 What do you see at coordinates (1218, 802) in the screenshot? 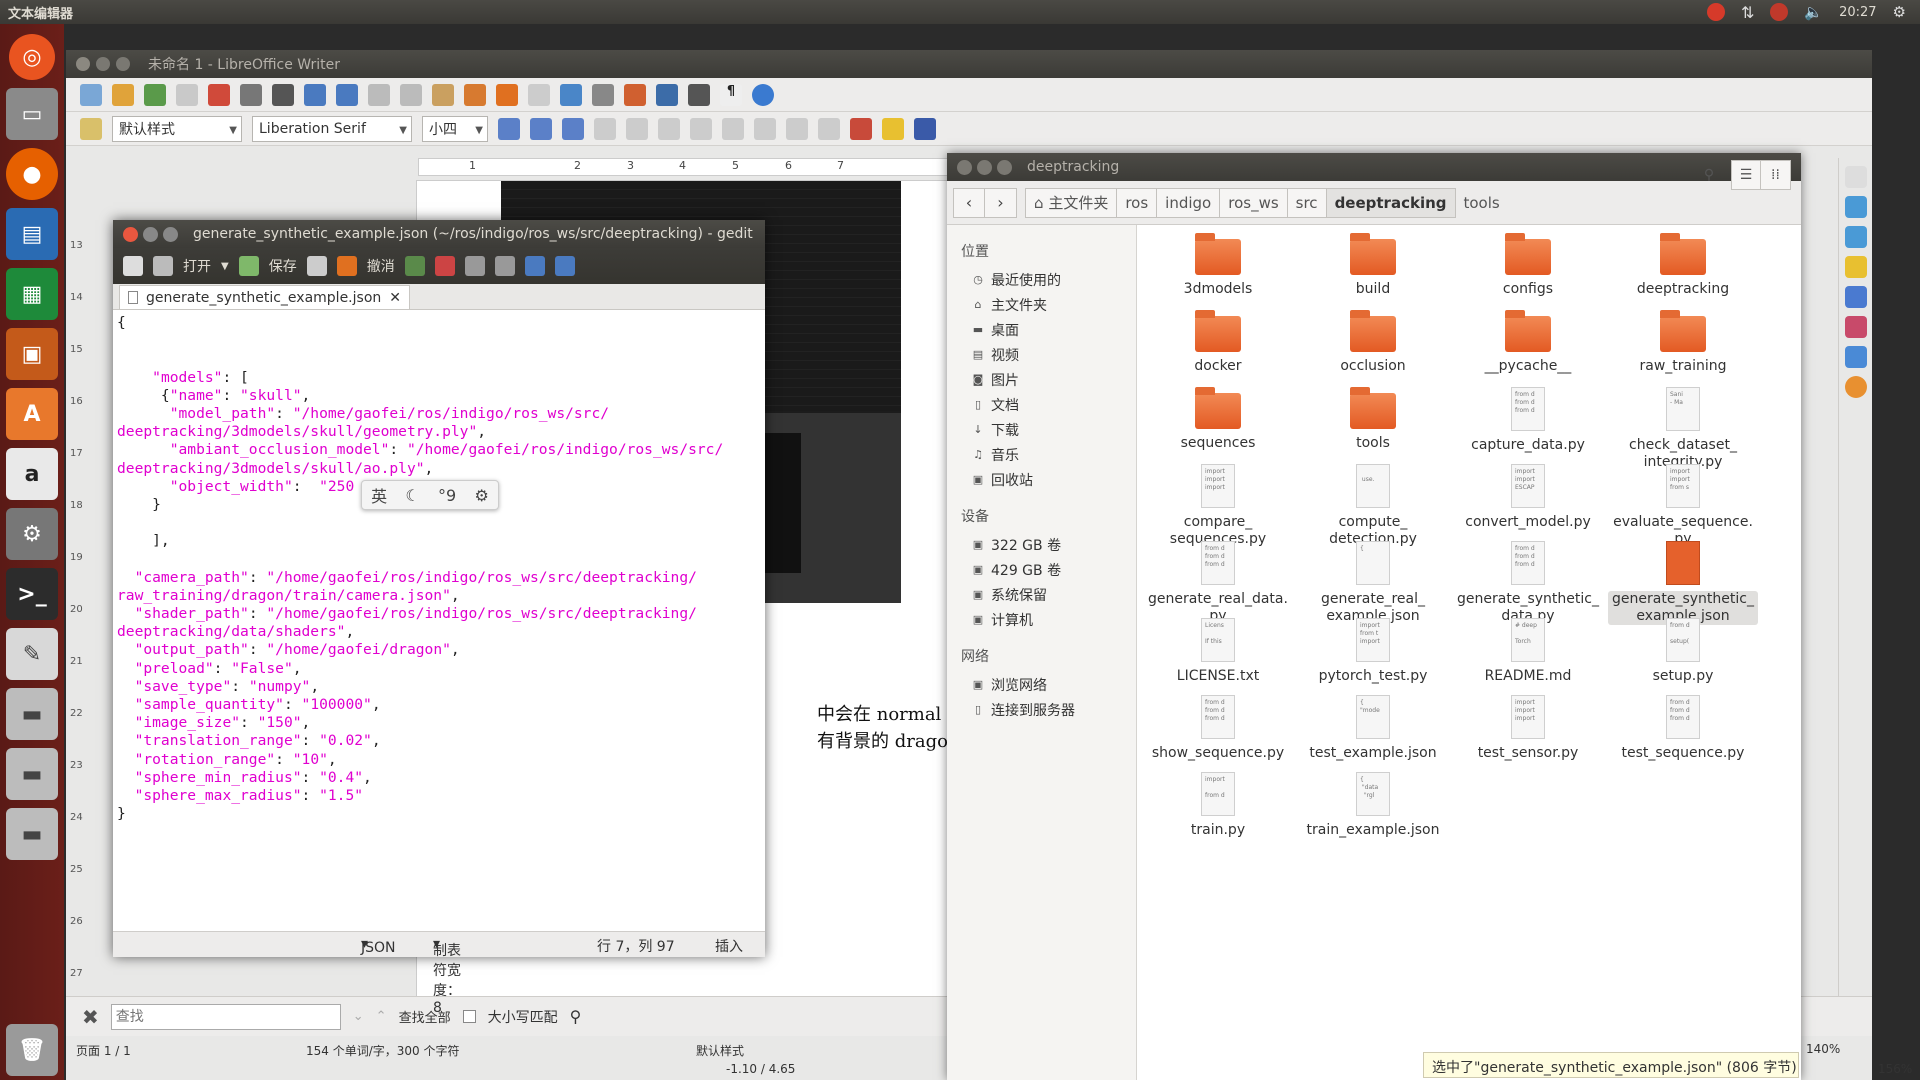
I see `file-item: import from d train.py` at bounding box center [1218, 802].